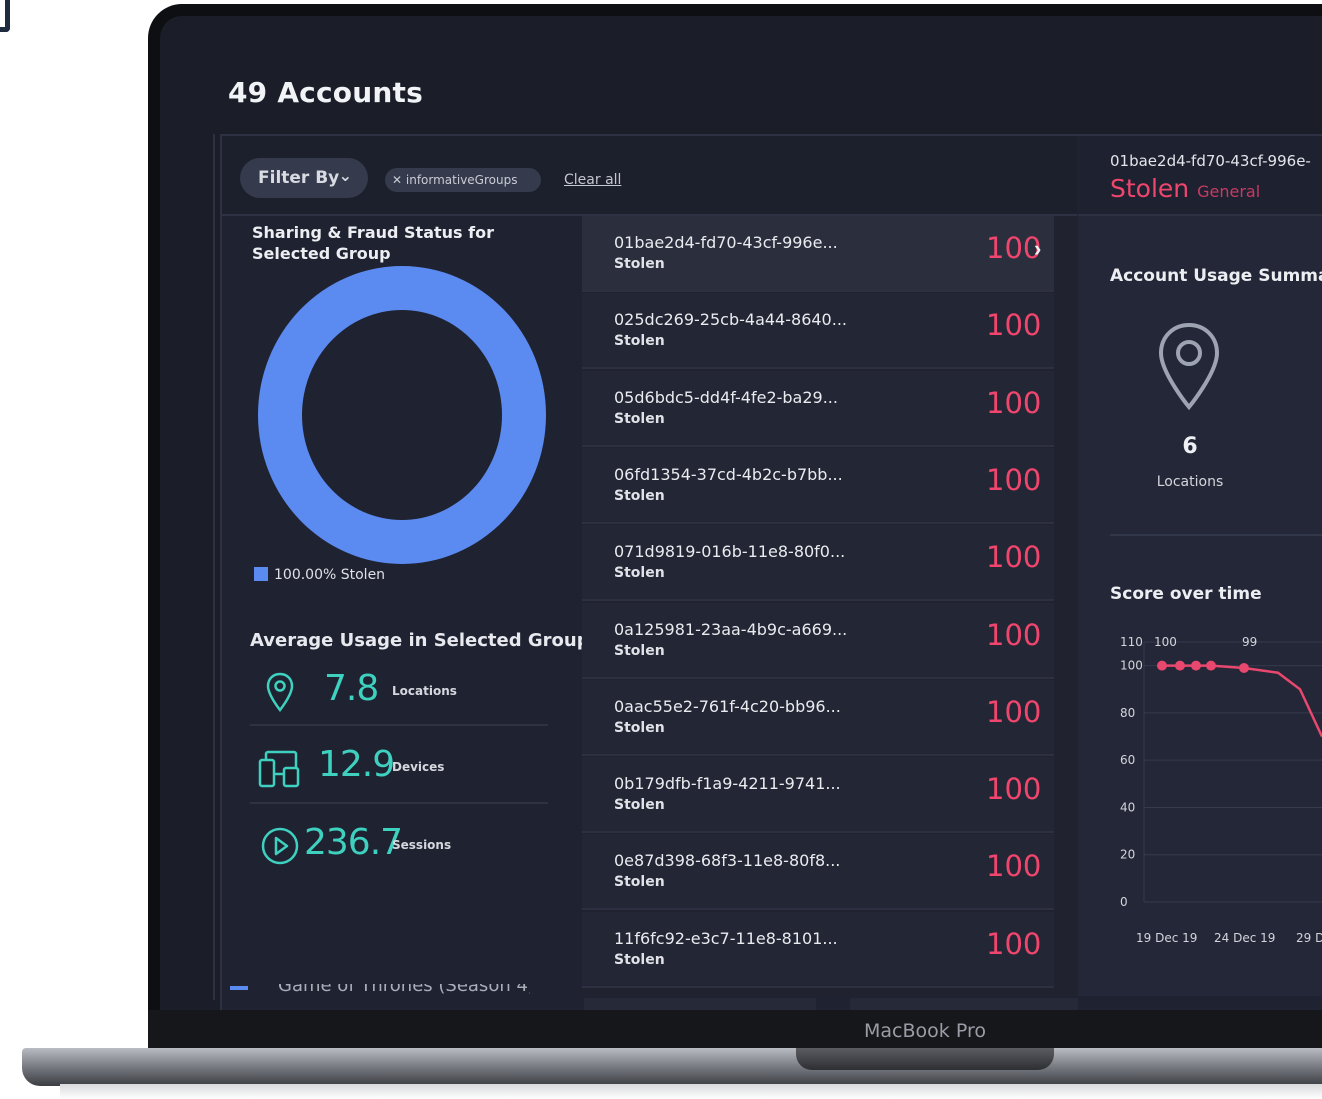 The width and height of the screenshot is (1322, 1099). Describe the element at coordinates (418, 767) in the screenshot. I see `stat-devices-label: Devices` at that location.